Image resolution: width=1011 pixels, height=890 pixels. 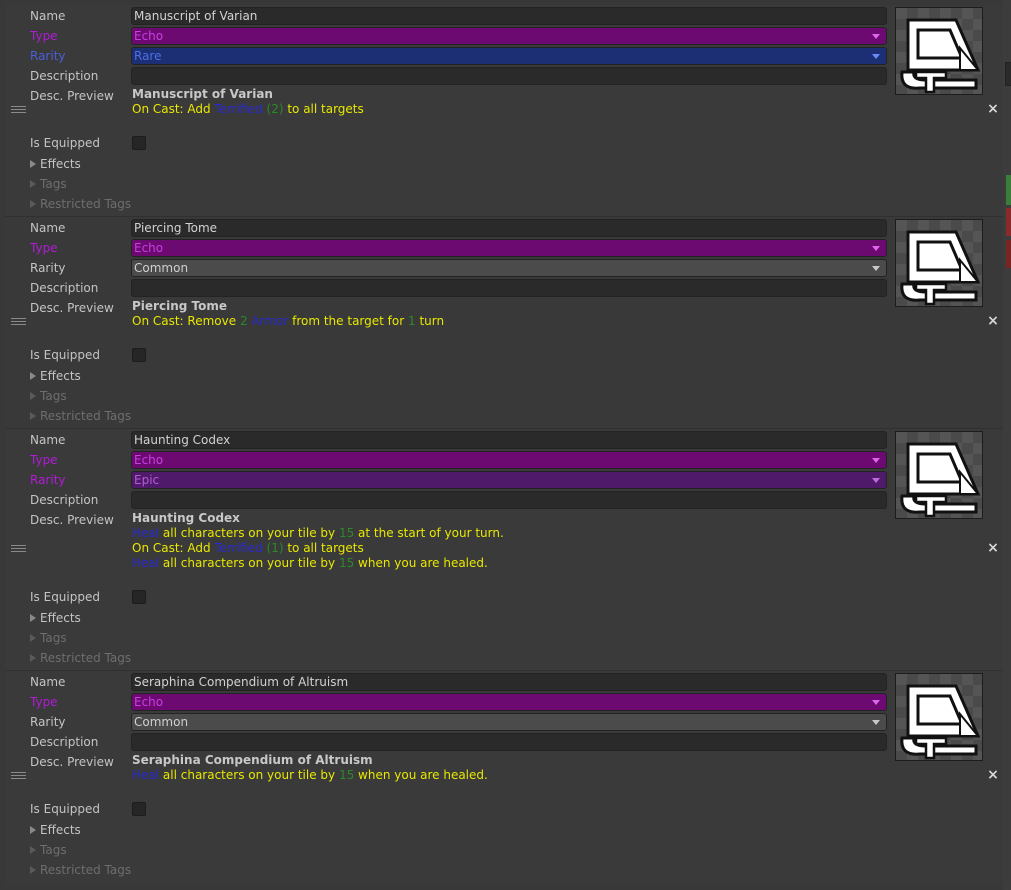 I want to click on effect-text: to all targets, so click(x=323, y=548).